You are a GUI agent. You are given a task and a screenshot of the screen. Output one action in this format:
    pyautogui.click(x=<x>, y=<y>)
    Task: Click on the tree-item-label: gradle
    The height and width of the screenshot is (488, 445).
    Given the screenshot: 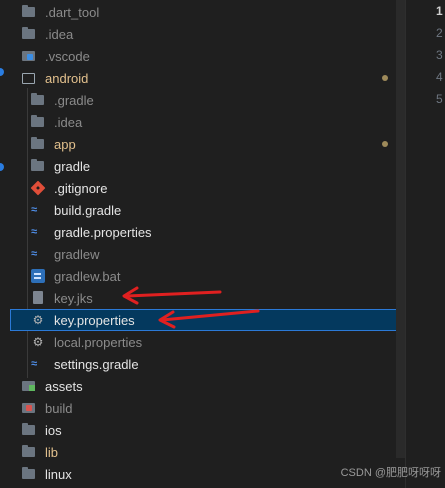 What is the action you would take?
    pyautogui.click(x=72, y=166)
    